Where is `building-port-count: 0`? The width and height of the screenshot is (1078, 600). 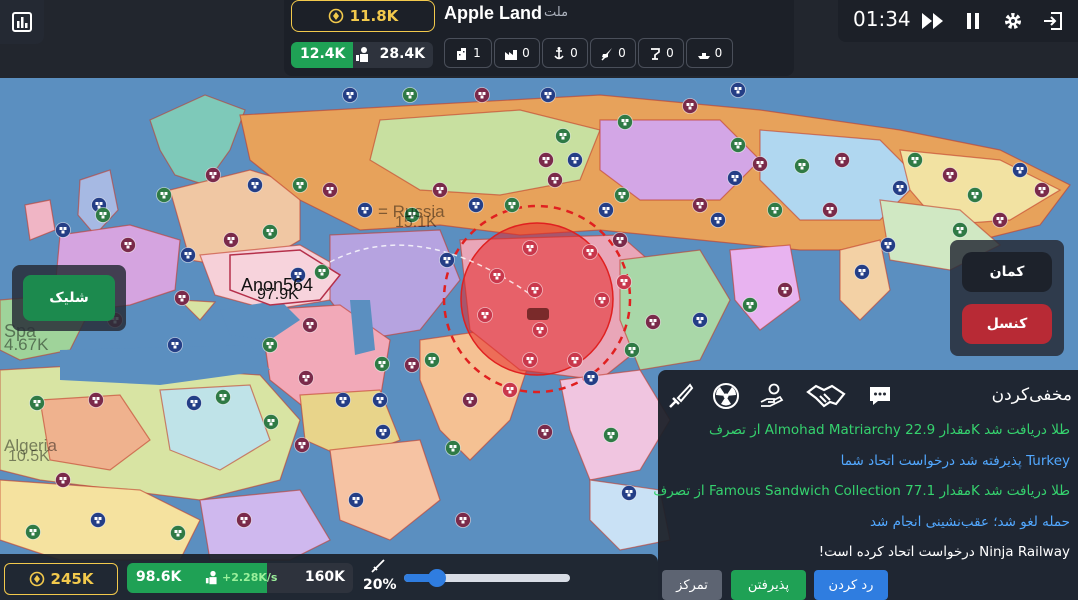 building-port-count: 0 is located at coordinates (565, 53).